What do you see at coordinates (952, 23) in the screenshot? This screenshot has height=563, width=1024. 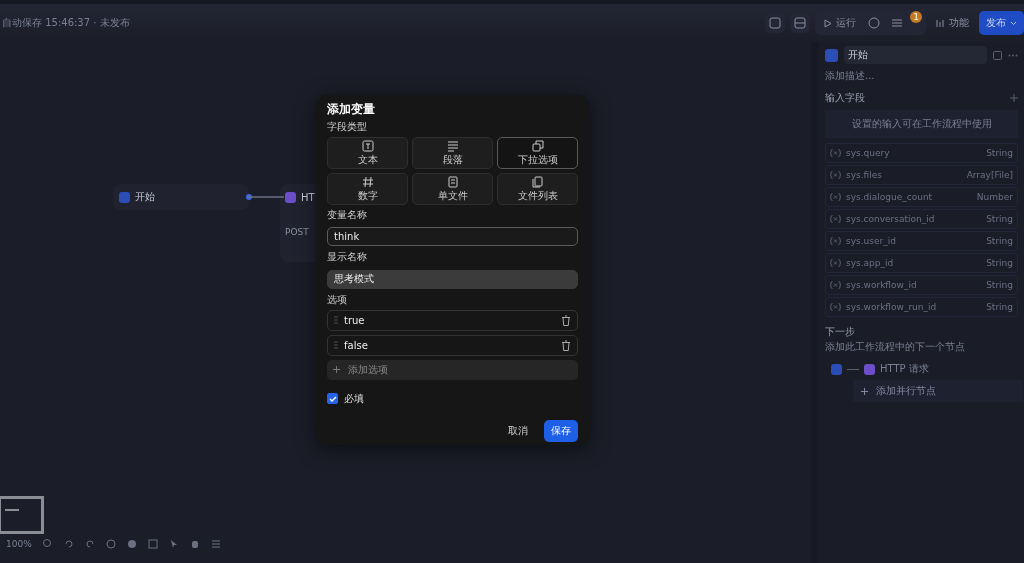 I see `features-button: 功能` at bounding box center [952, 23].